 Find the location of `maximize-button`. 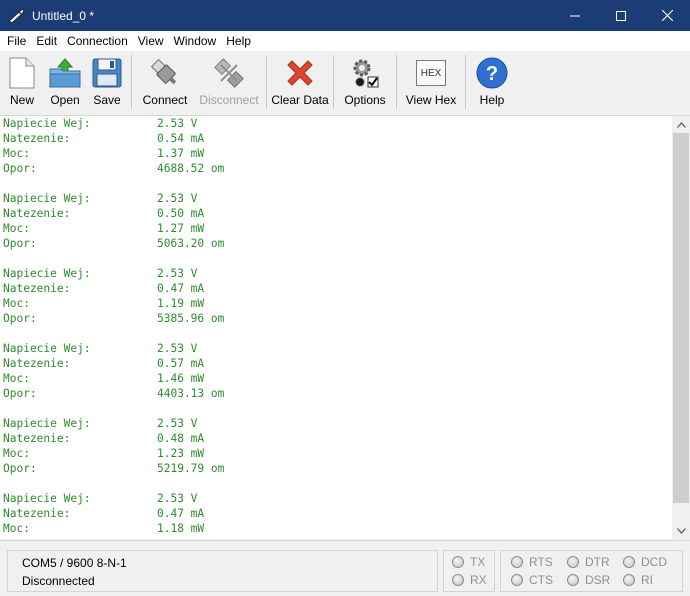

maximize-button is located at coordinates (621, 15).